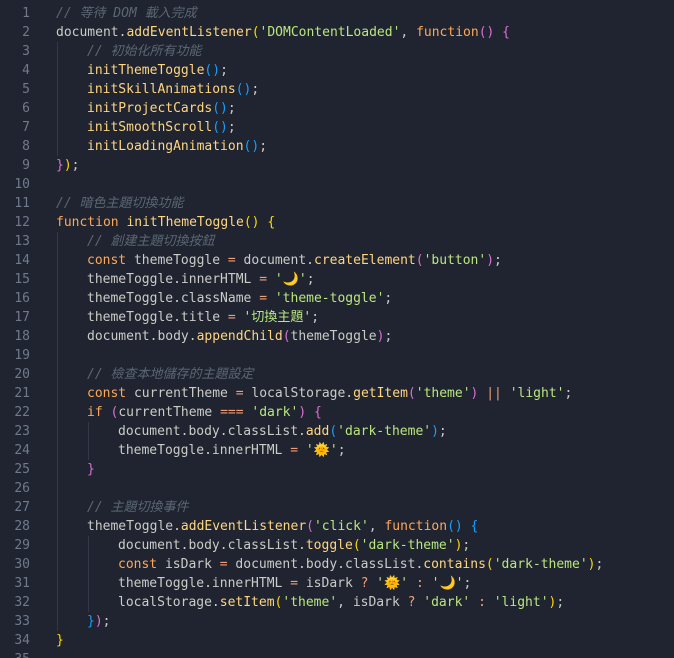 This screenshot has width=674, height=658. What do you see at coordinates (337, 488) in the screenshot?
I see `code-line: 26` at bounding box center [337, 488].